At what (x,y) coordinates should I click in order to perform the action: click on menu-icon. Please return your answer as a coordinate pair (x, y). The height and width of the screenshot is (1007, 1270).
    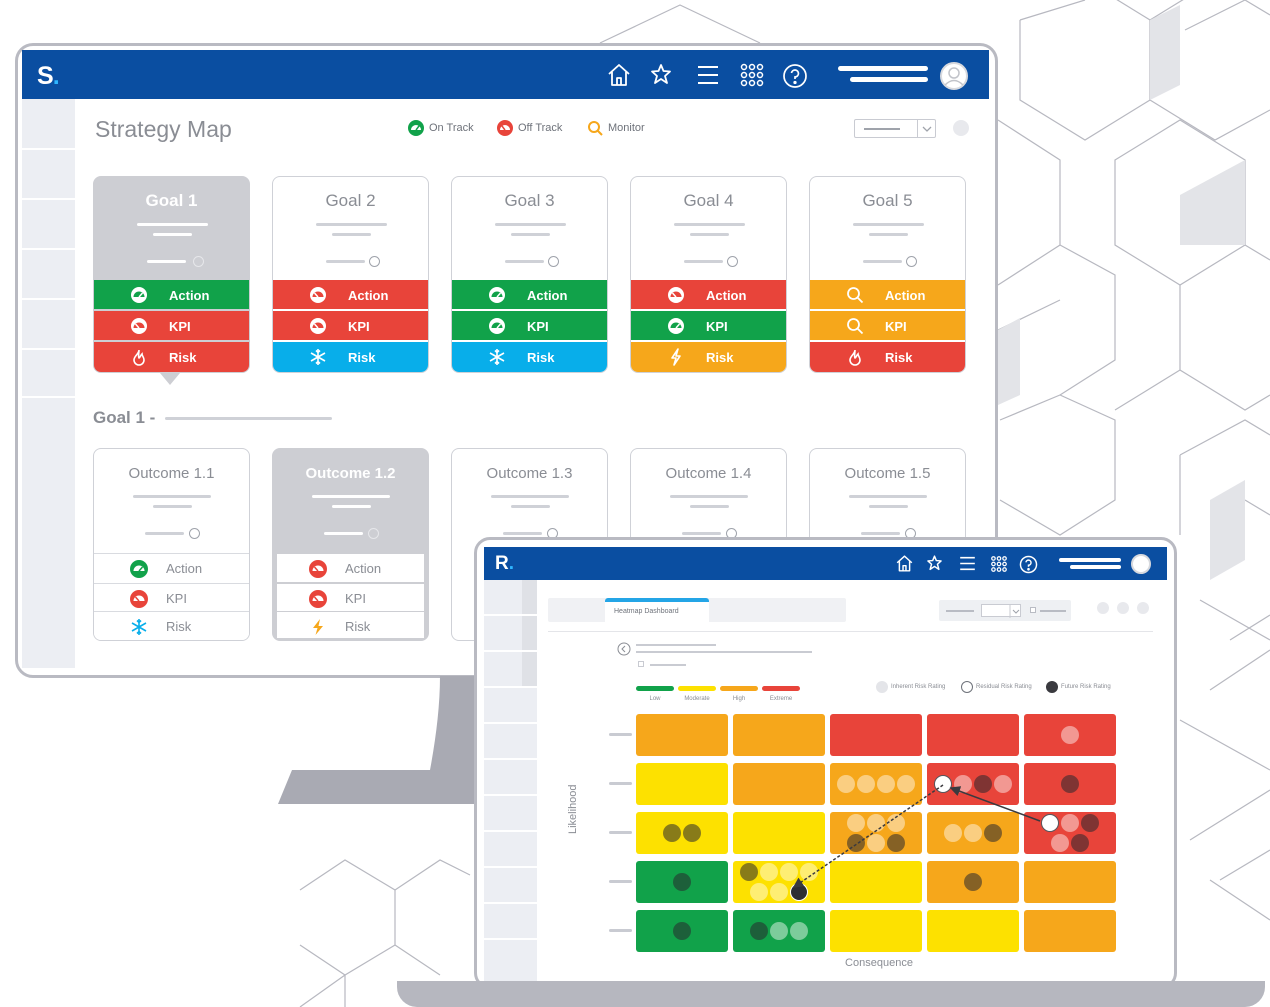
    Looking at the image, I should click on (708, 75).